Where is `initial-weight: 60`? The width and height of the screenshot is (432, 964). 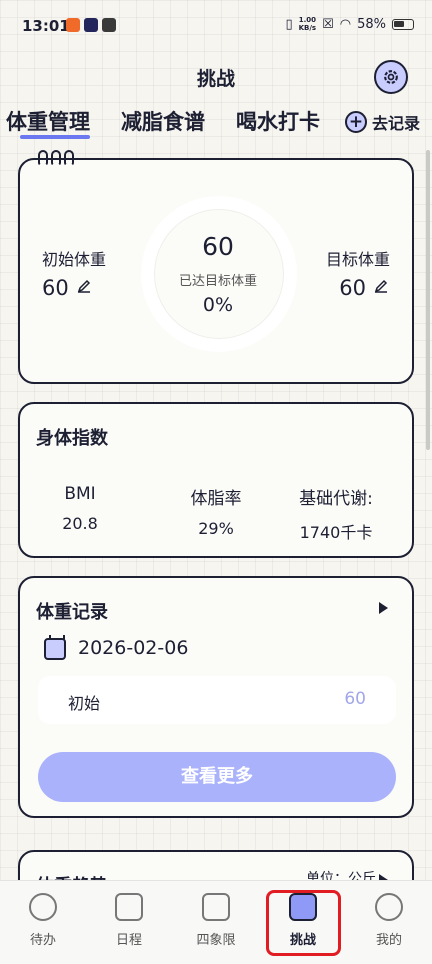 initial-weight: 60 is located at coordinates (66, 288).